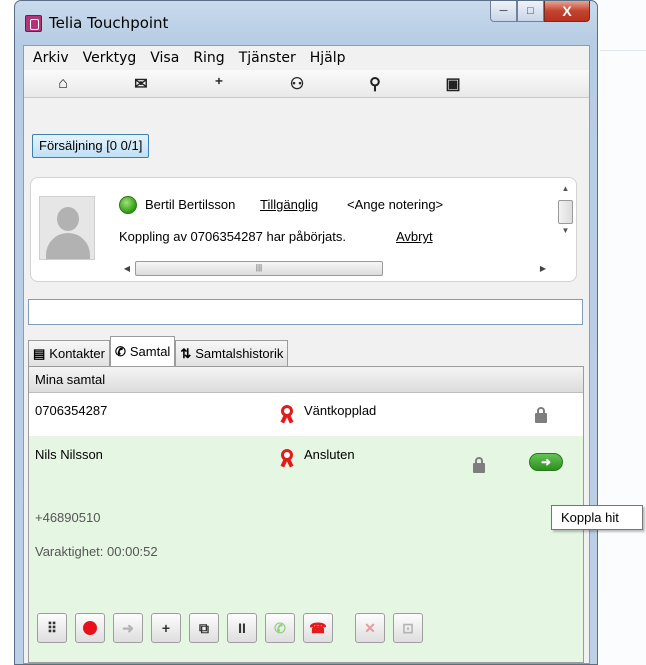 The image size is (646, 665). I want to click on menu-visa: Visa, so click(164, 58).